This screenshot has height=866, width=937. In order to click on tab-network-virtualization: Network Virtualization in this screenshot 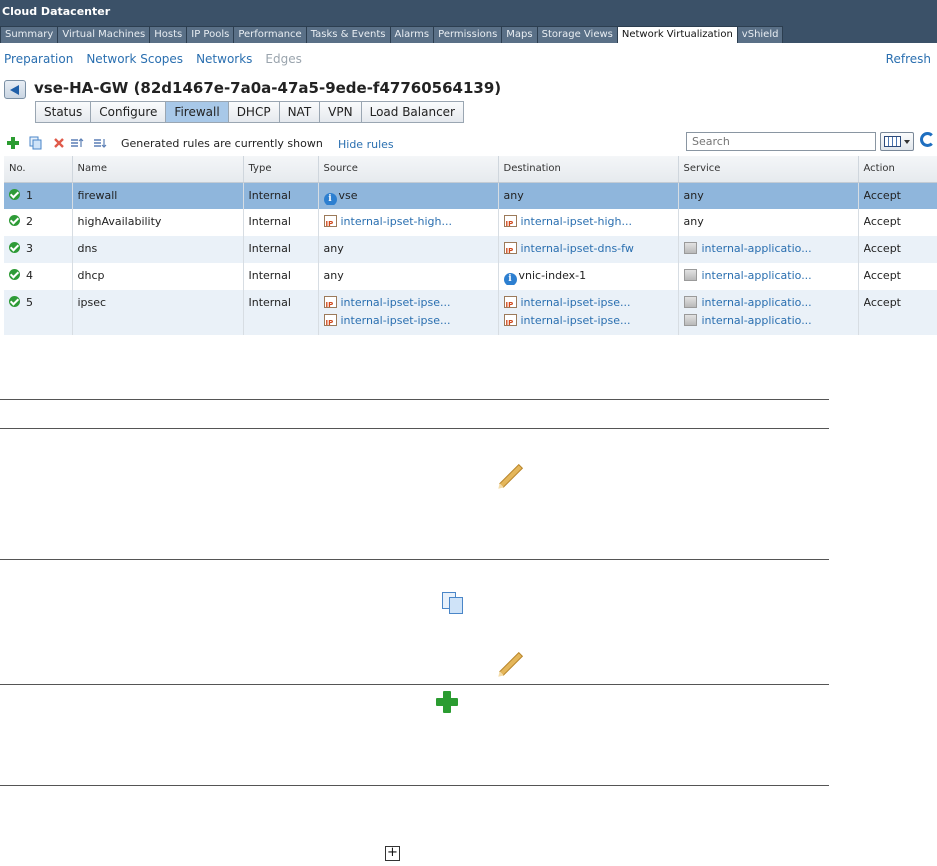, I will do `click(677, 34)`.